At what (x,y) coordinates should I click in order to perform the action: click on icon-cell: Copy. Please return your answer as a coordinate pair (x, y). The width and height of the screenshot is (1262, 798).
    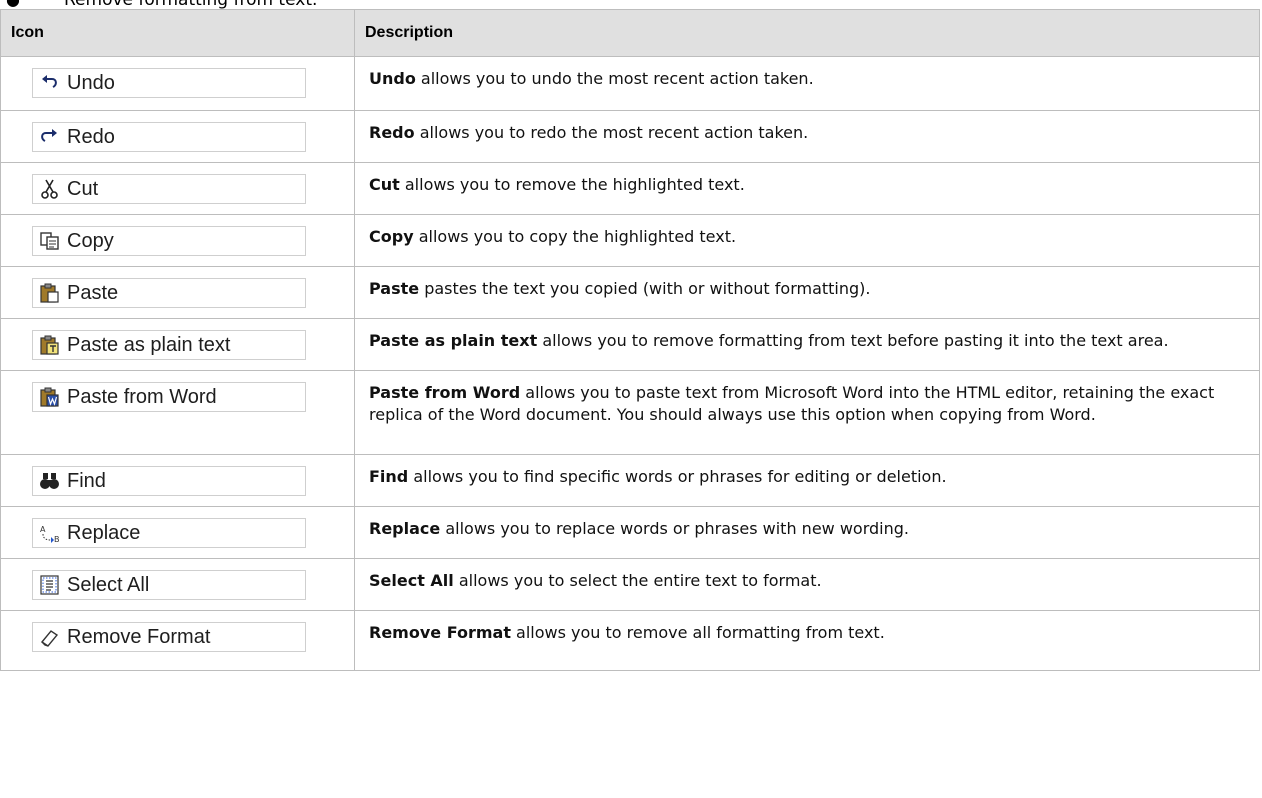
    Looking at the image, I should click on (177, 240).